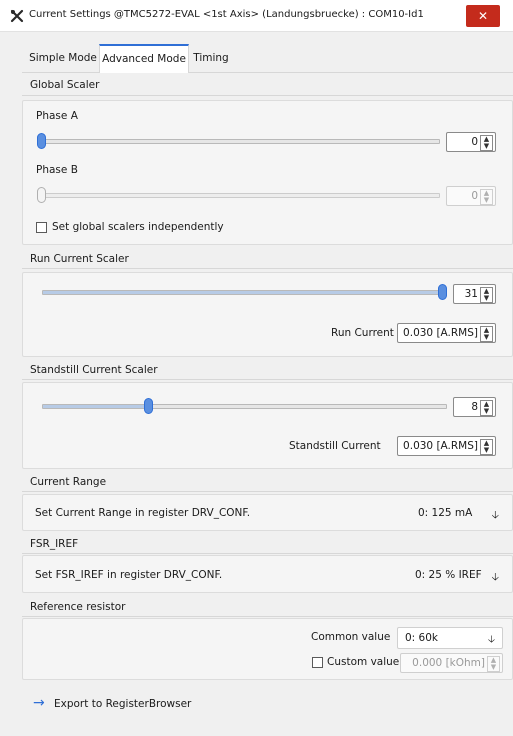  I want to click on close-button: ✕, so click(483, 16).